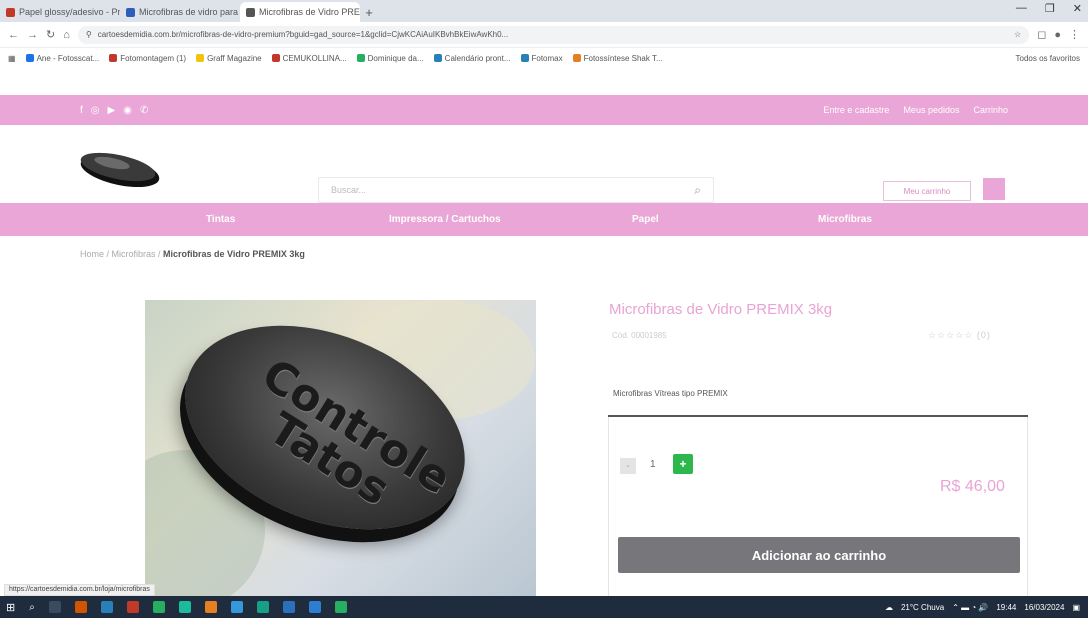  I want to click on bookmark-item: Fotomax, so click(541, 58).